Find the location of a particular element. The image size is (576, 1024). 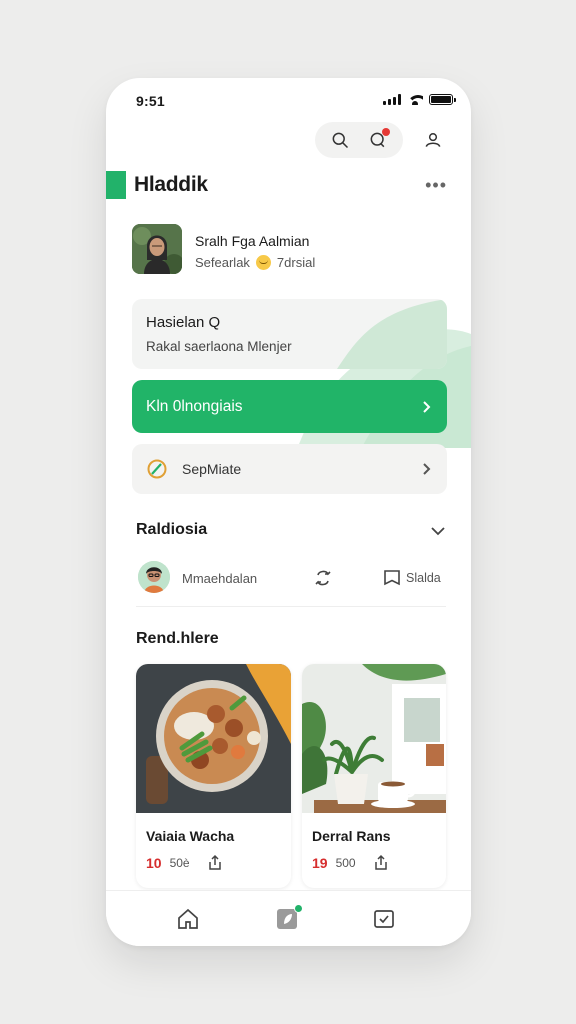

status-bar: 9:51 is located at coordinates (288, 100).